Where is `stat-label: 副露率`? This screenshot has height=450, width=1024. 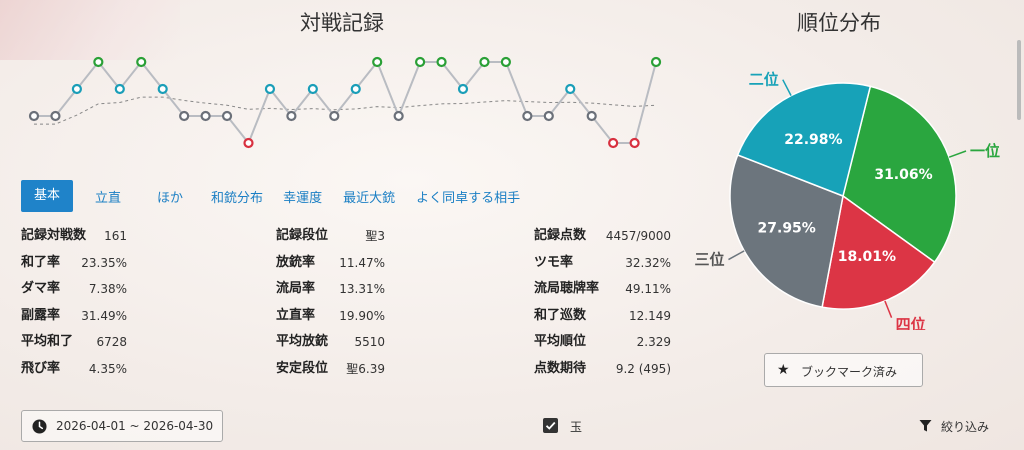
stat-label: 副露率 is located at coordinates (41, 315).